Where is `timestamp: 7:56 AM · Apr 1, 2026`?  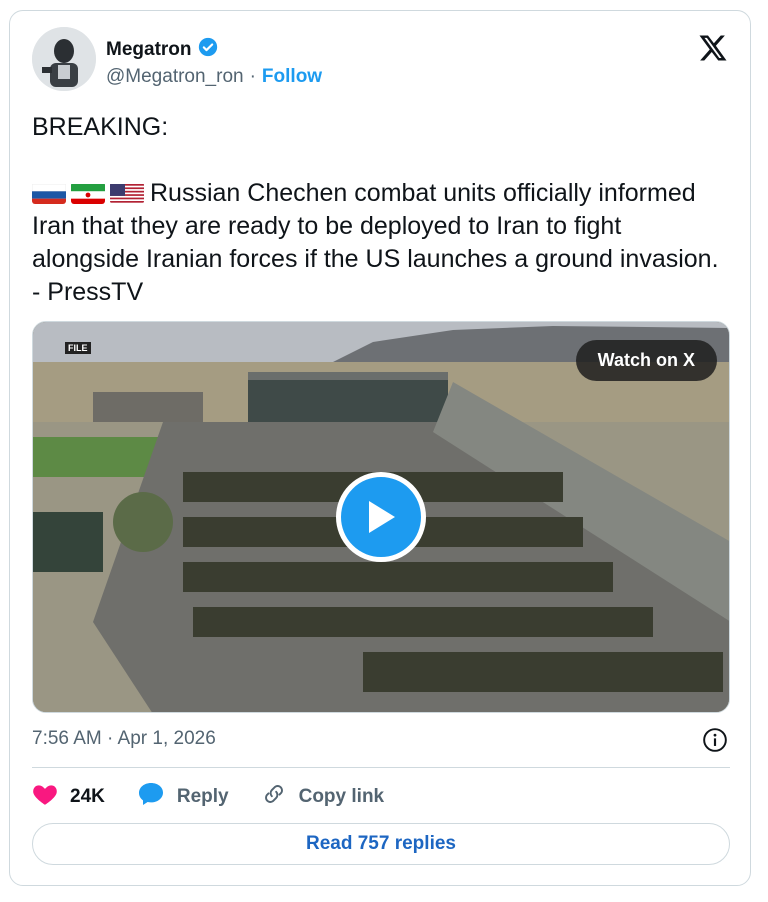
timestamp: 7:56 AM · Apr 1, 2026 is located at coordinates (124, 739).